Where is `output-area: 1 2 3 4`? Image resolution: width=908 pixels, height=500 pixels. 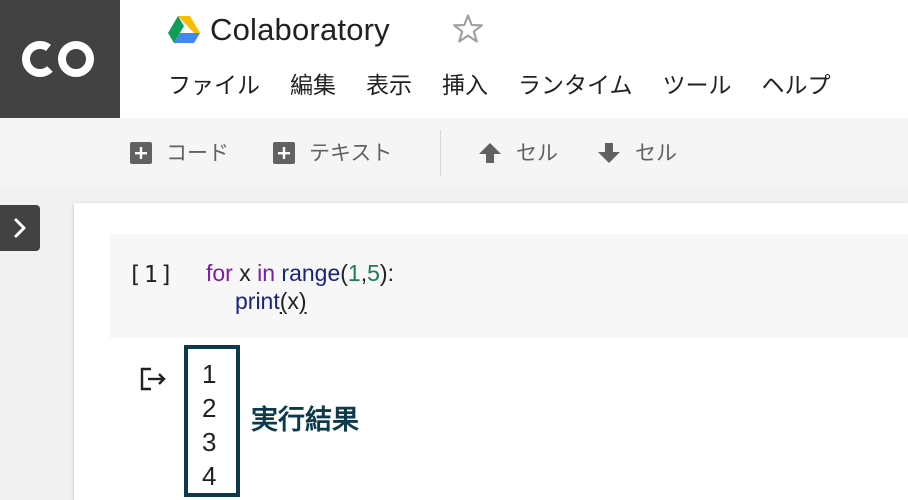 output-area: 1 2 3 4 is located at coordinates (212, 421).